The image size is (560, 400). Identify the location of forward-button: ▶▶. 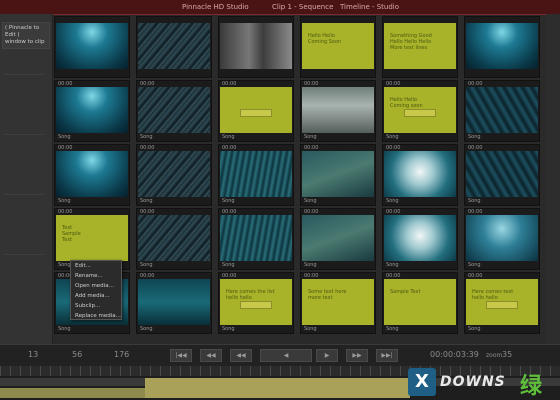
(357, 355).